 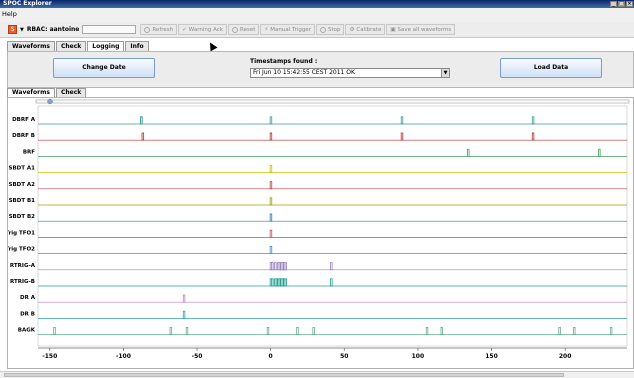 I want to click on rbac-label: RBAC: aantoine, so click(x=53, y=29).